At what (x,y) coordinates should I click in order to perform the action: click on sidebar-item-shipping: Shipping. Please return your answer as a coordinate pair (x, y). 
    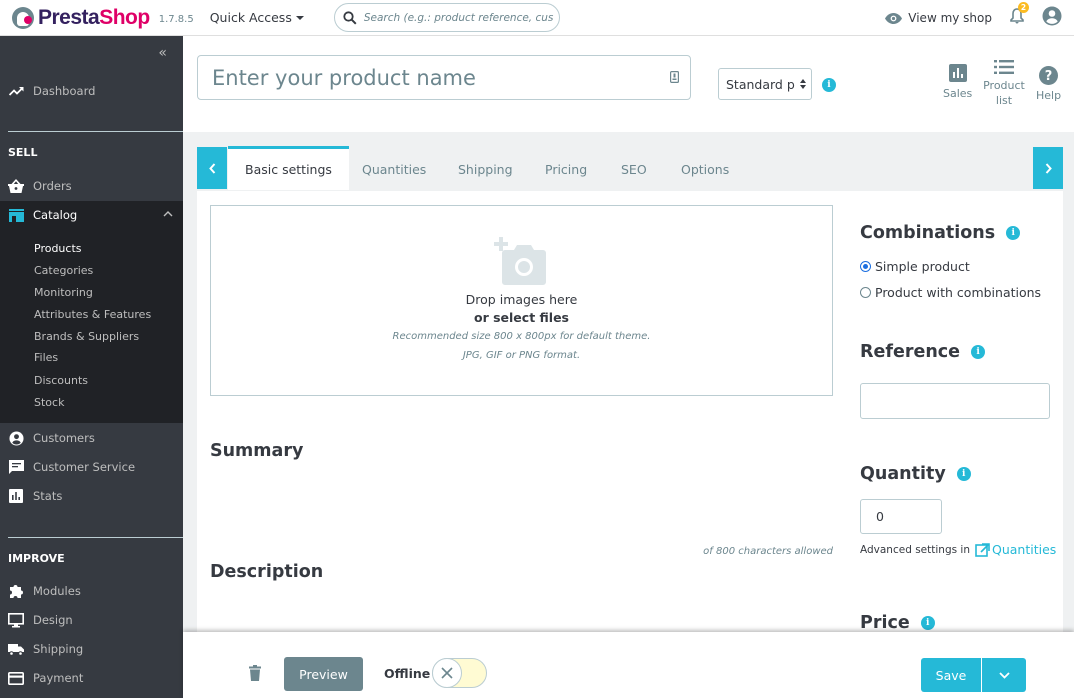
    Looking at the image, I should click on (91, 649).